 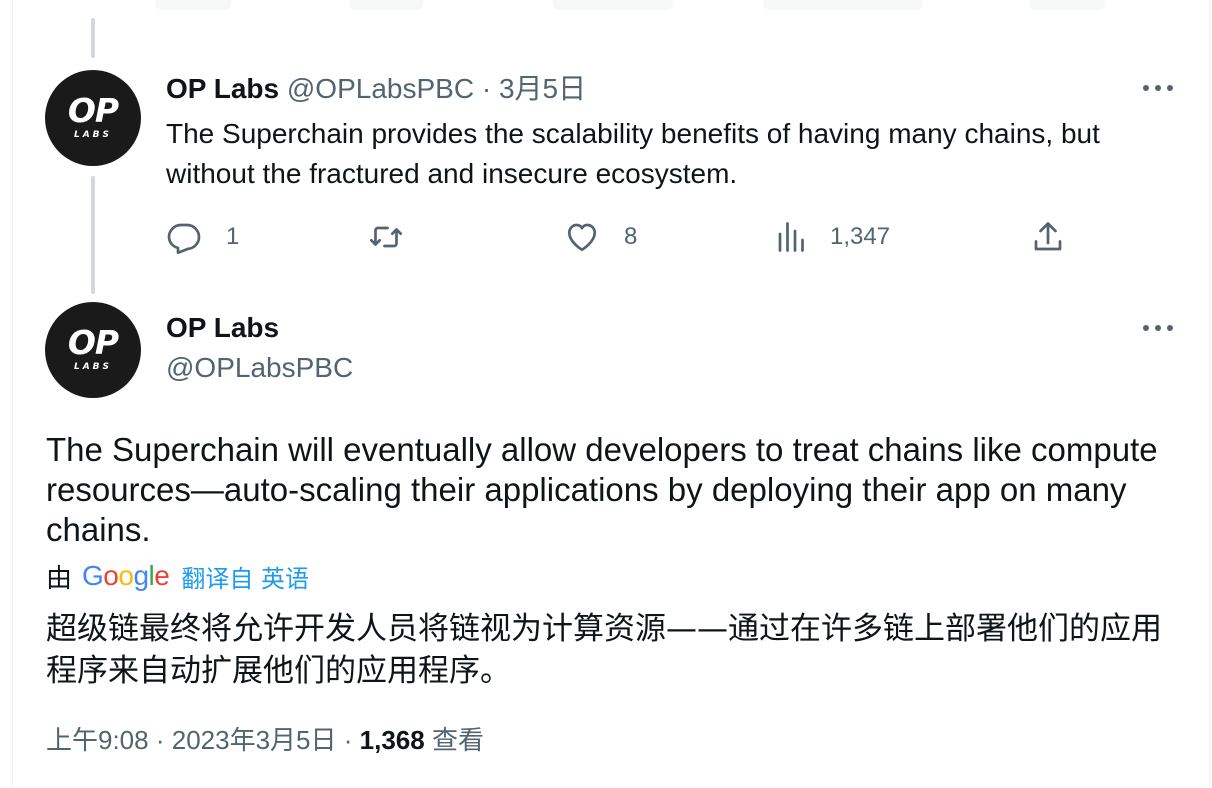 What do you see at coordinates (93, 38) in the screenshot?
I see `thread-line-top` at bounding box center [93, 38].